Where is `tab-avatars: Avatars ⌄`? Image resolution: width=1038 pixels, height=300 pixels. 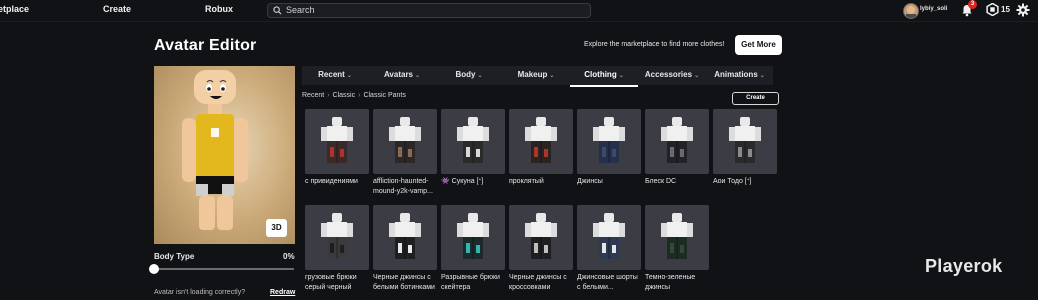 tab-avatars: Avatars ⌄ is located at coordinates (402, 75).